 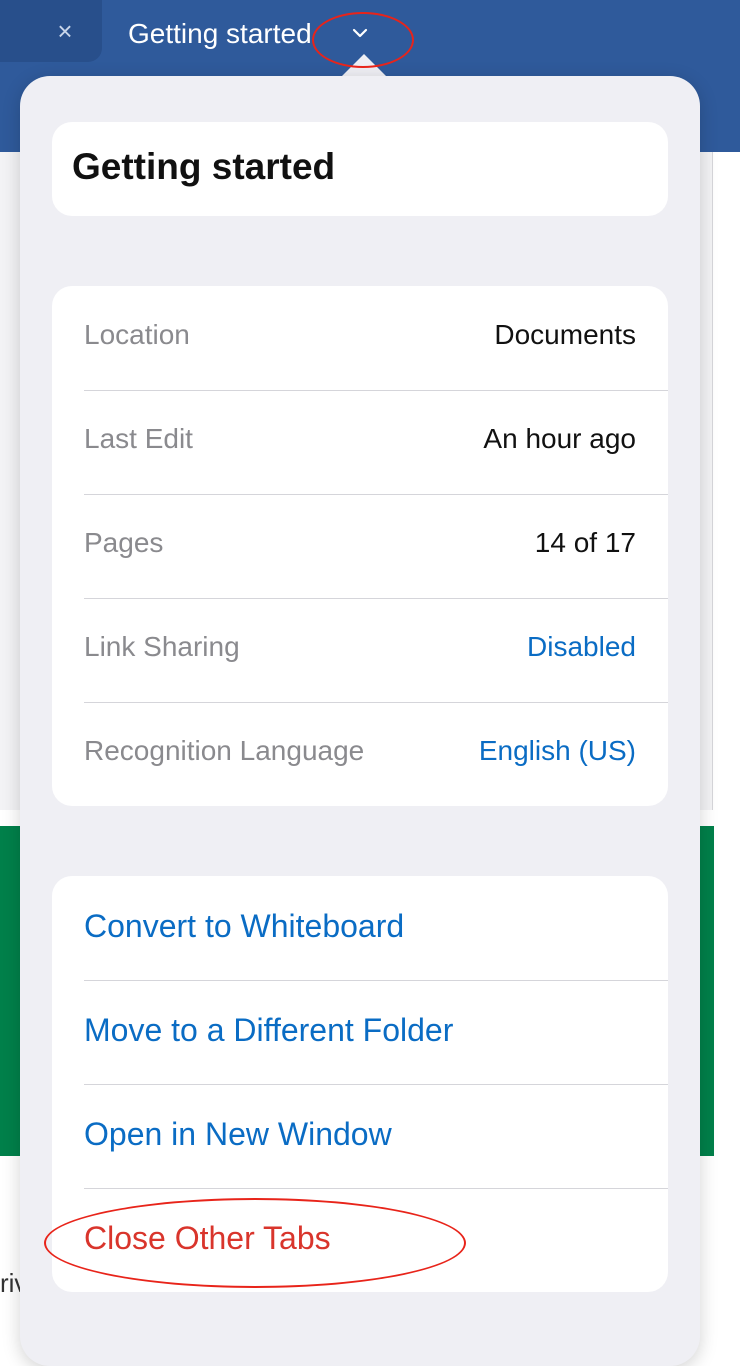 I want to click on info-row-last-edit: Last Edit An hour ago, so click(x=376, y=442).